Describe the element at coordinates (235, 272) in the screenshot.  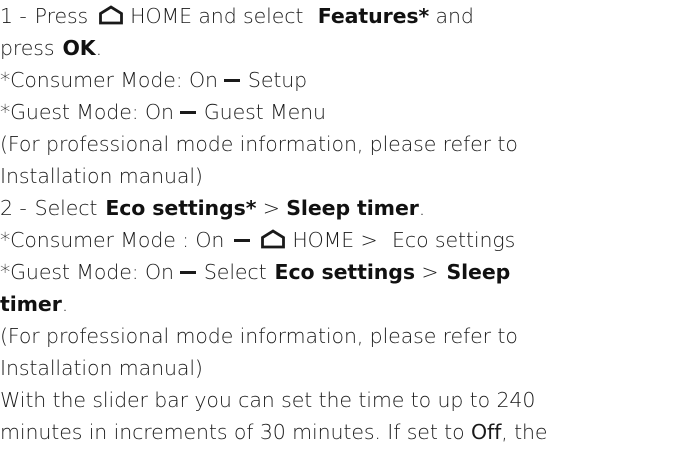
I see `note-text: Select` at that location.